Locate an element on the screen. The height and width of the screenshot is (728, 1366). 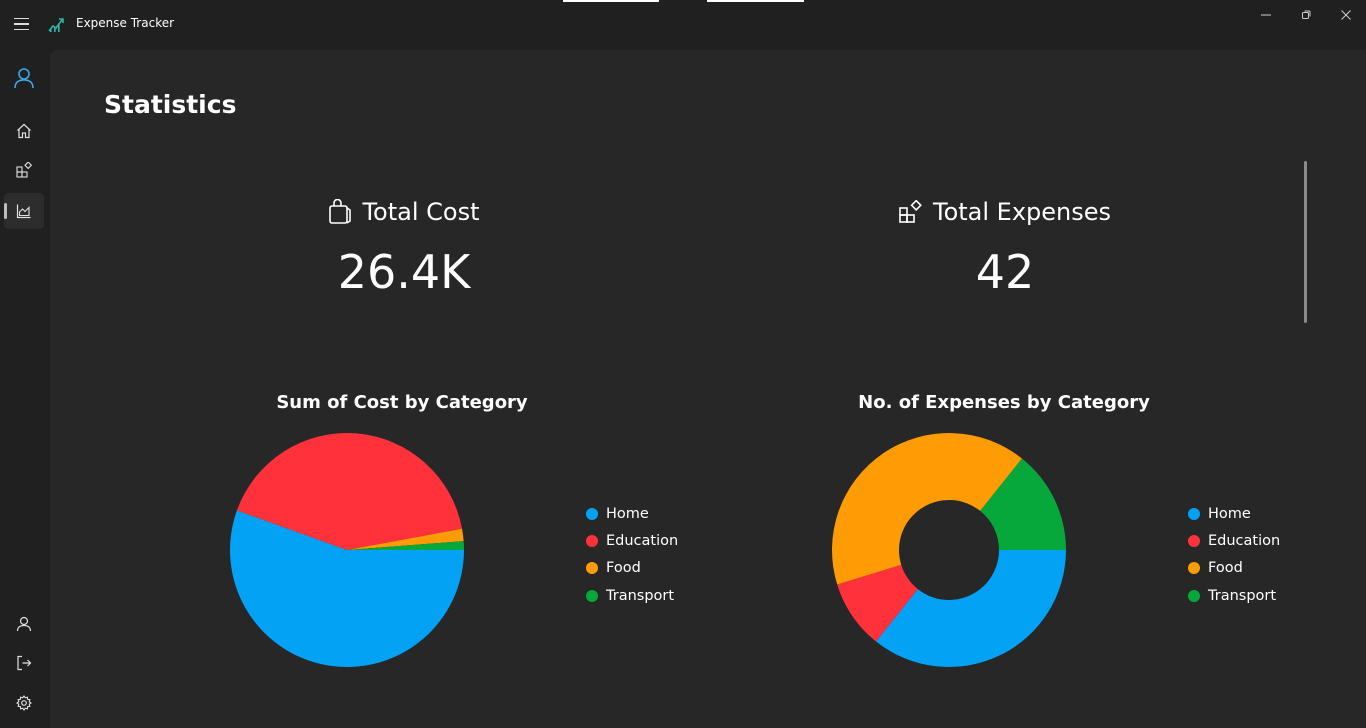
nav-home is located at coordinates (24, 131).